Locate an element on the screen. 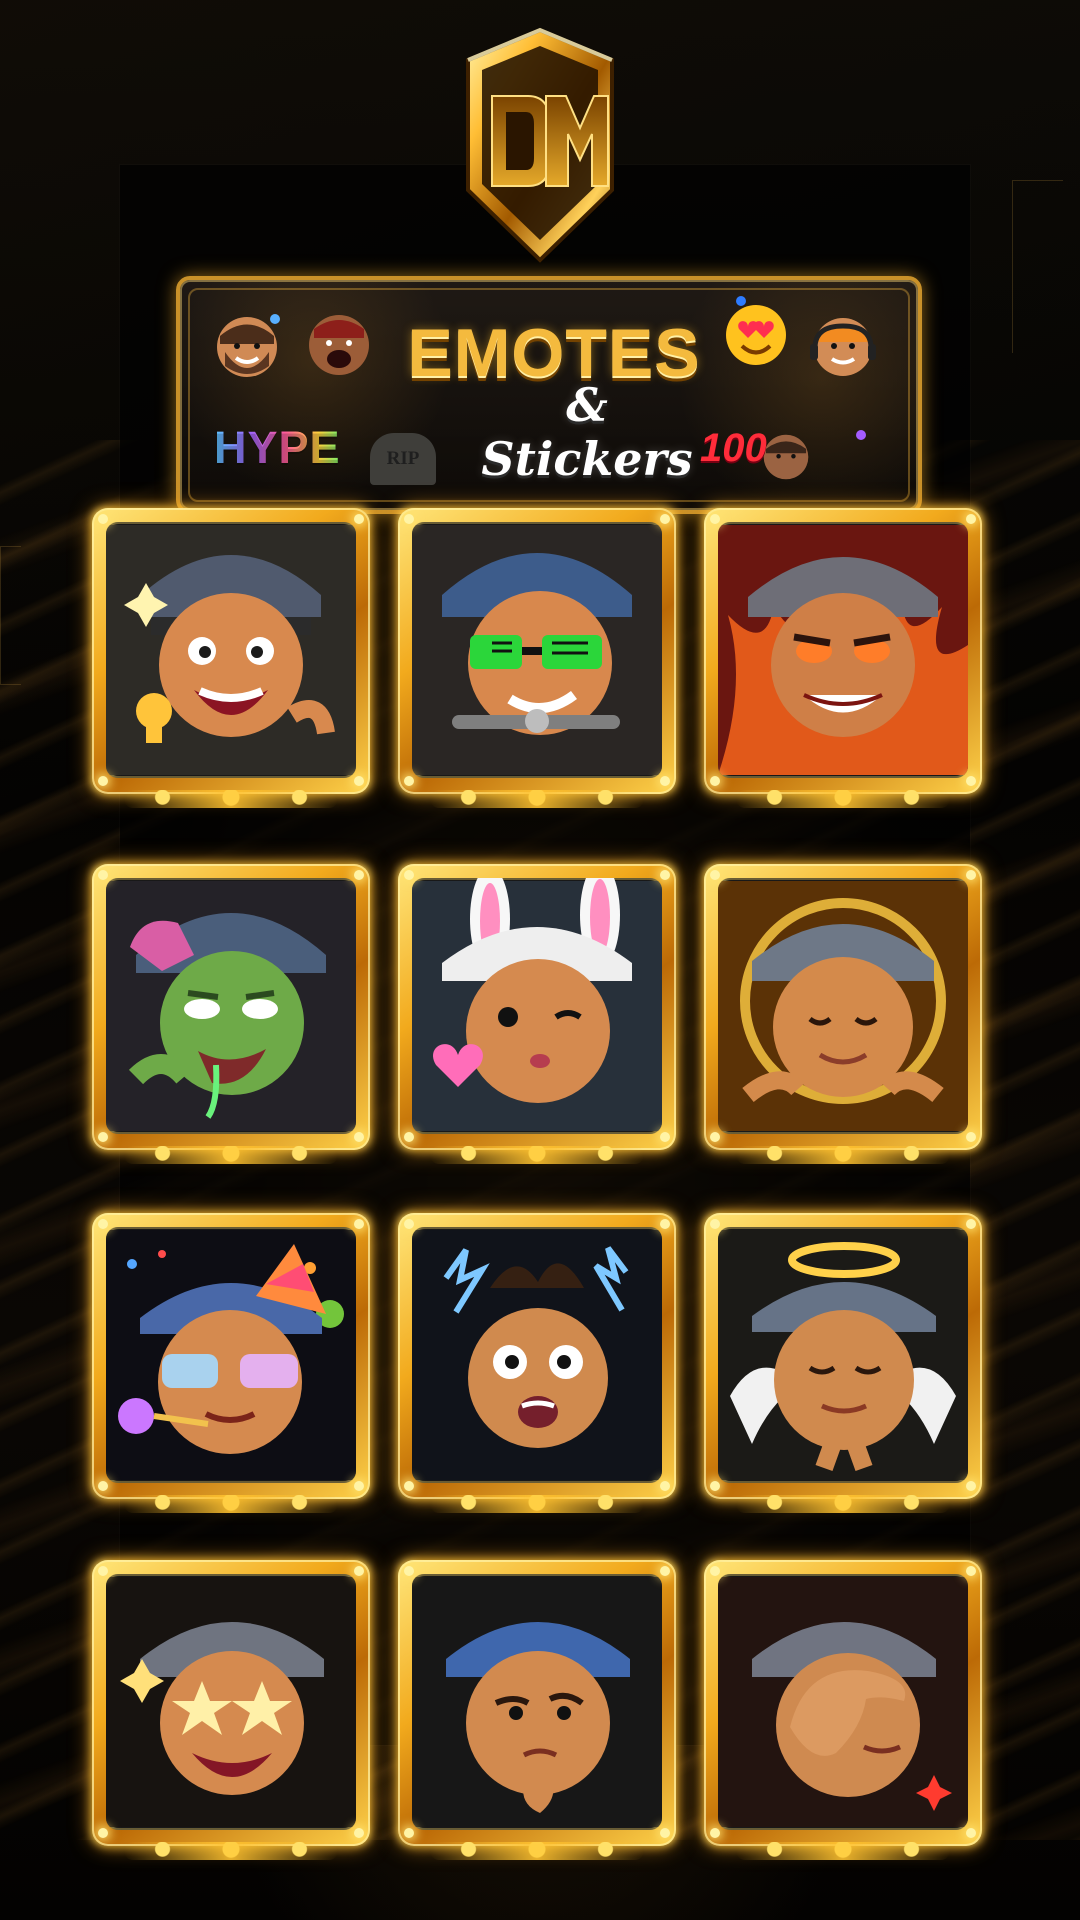 Image resolution: width=1080 pixels, height=1920 pixels. dm-logo-icon is located at coordinates (540, 145).